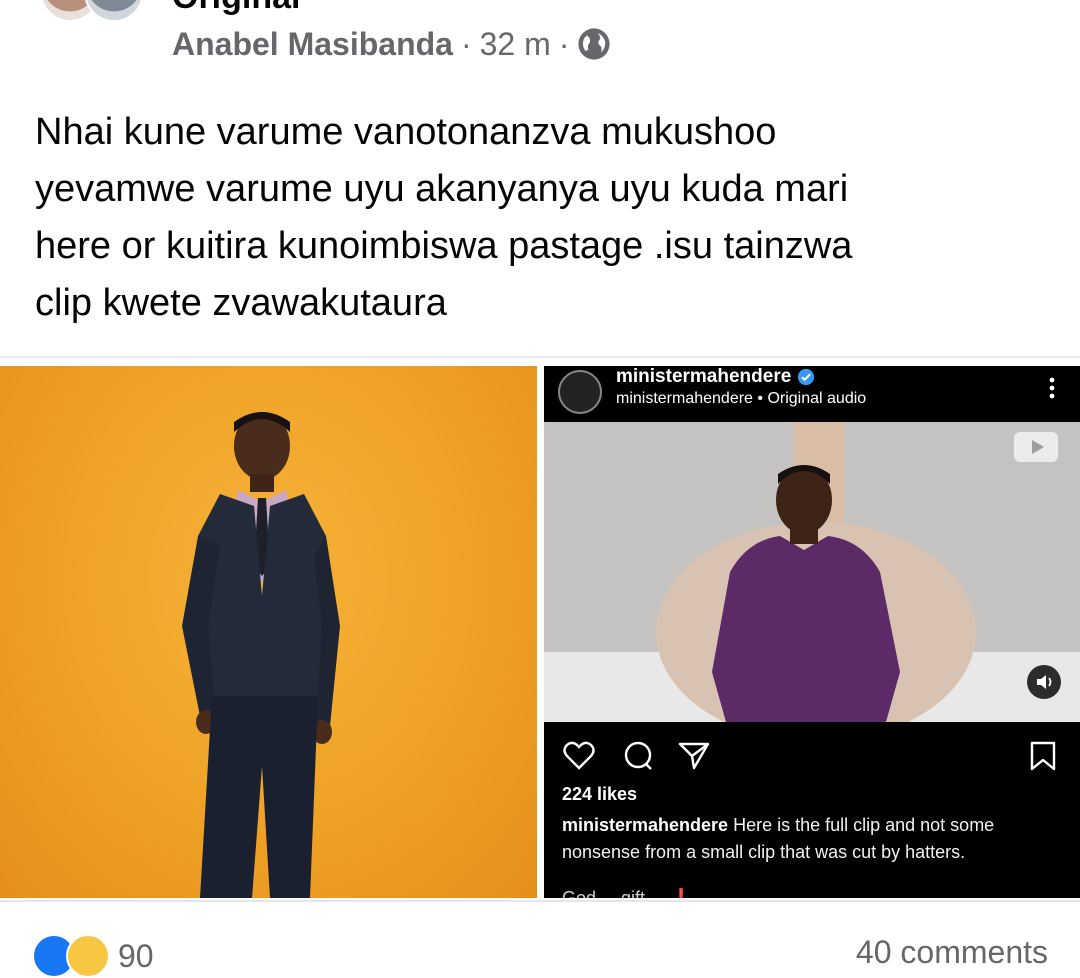 Image resolution: width=1080 pixels, height=978 pixels. I want to click on comments-count: 40 comments, so click(952, 952).